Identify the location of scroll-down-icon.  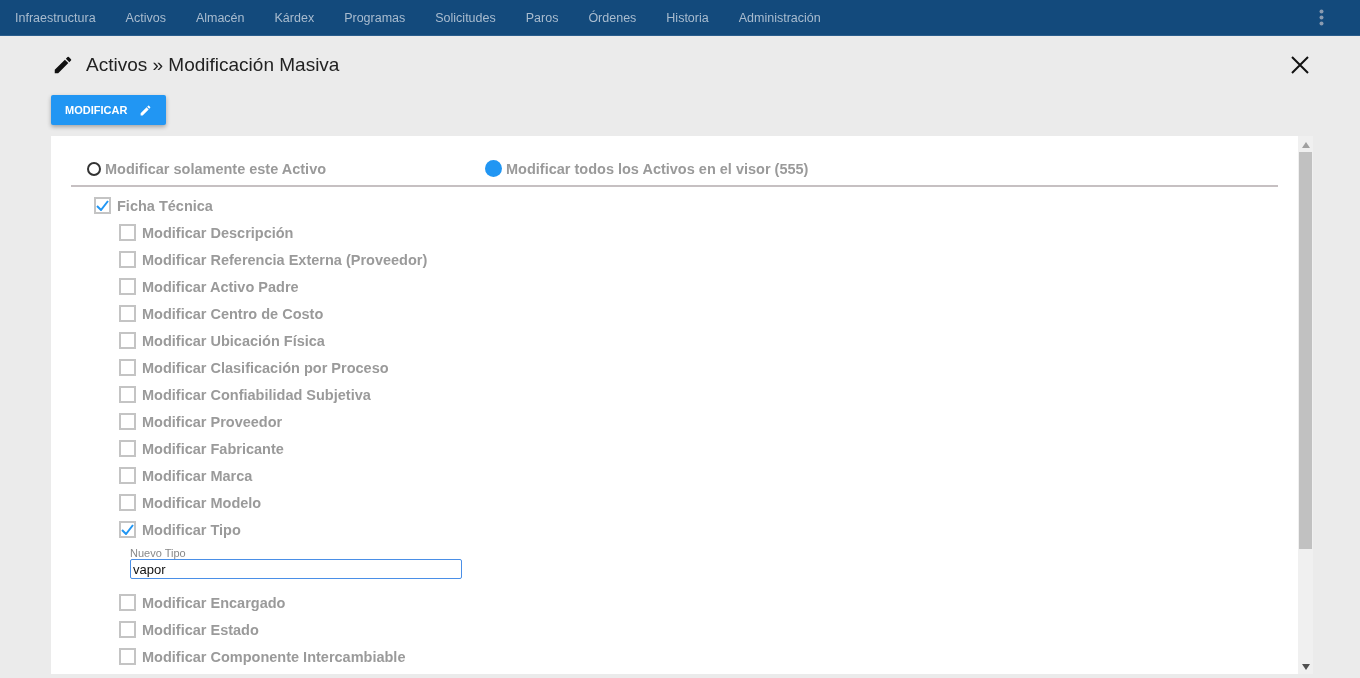
(1305, 667).